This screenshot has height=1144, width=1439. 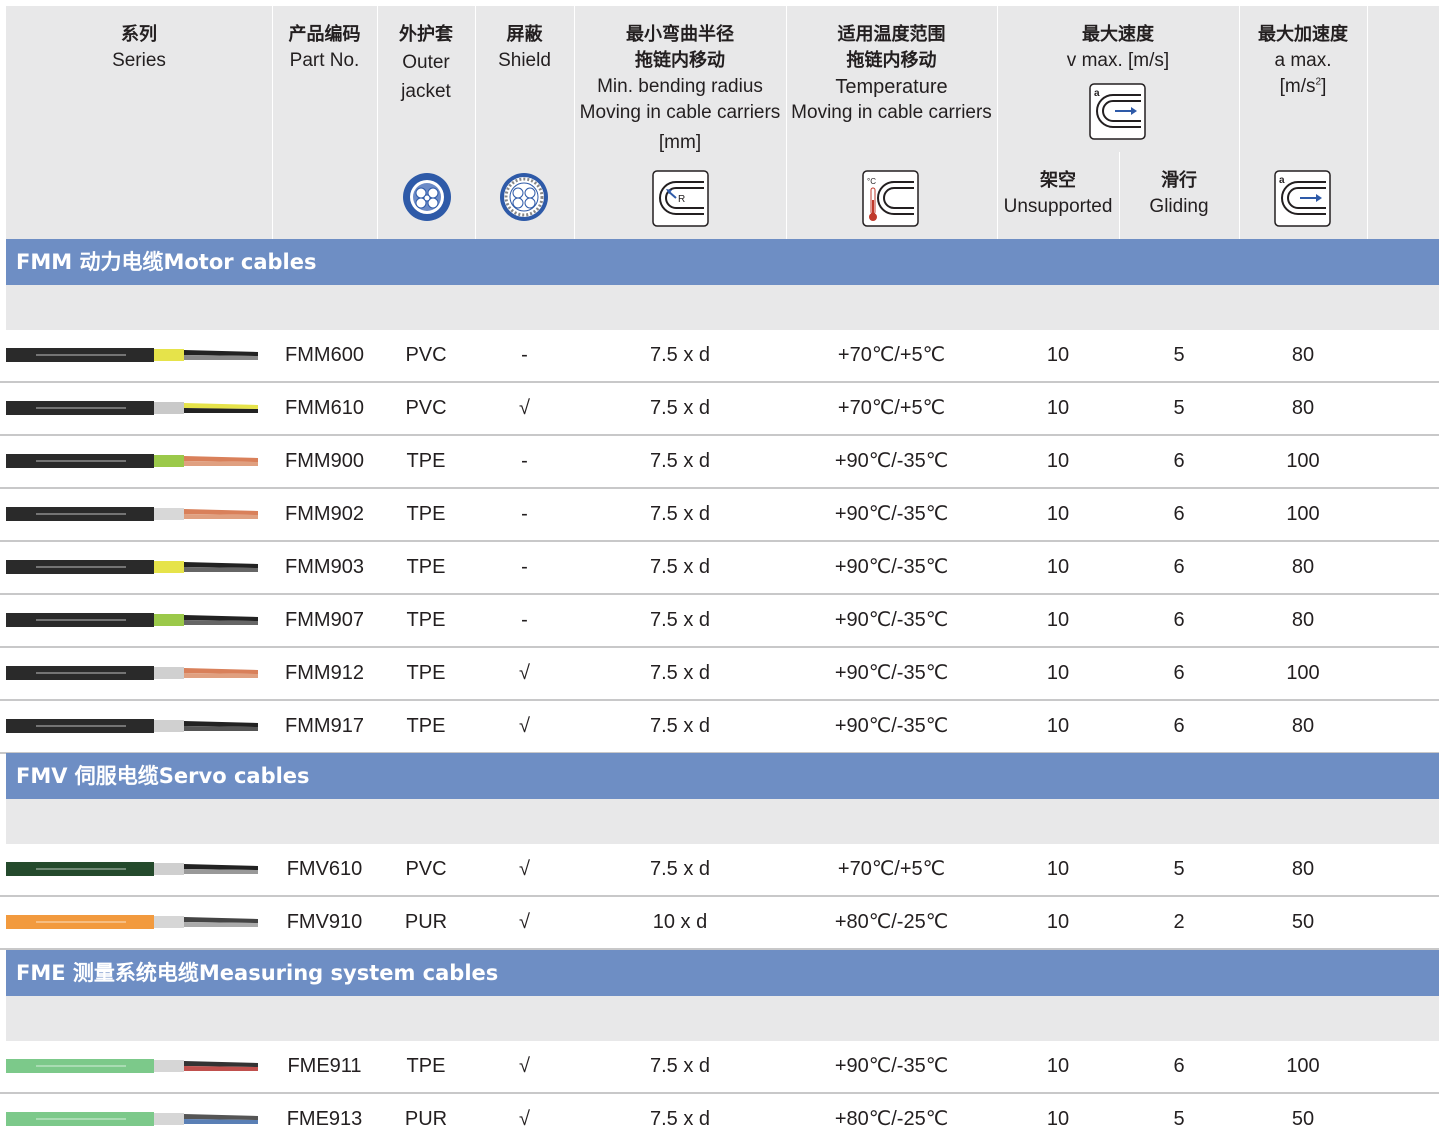 What do you see at coordinates (324, 726) in the screenshot?
I see `cell-part-number: FMM917` at bounding box center [324, 726].